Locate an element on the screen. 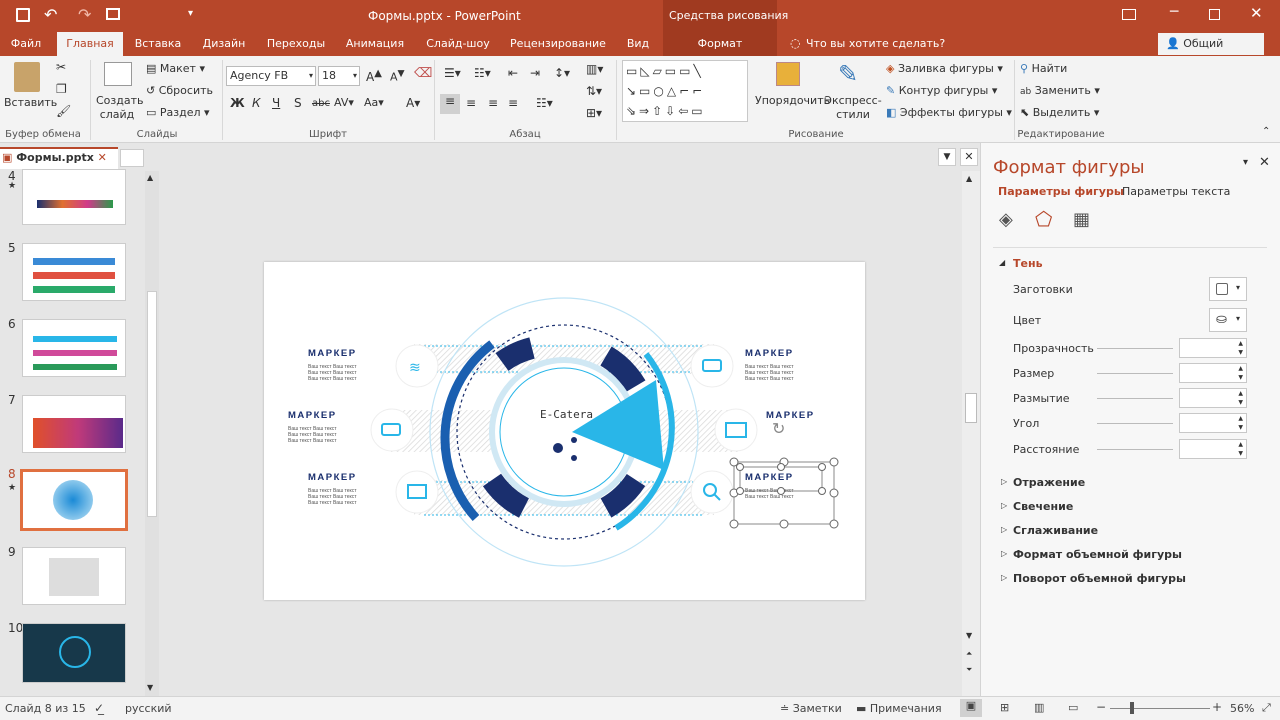 The width and height of the screenshot is (1280, 720). document-tab: ▣ Формы.pptx ✕ is located at coordinates (59, 158).